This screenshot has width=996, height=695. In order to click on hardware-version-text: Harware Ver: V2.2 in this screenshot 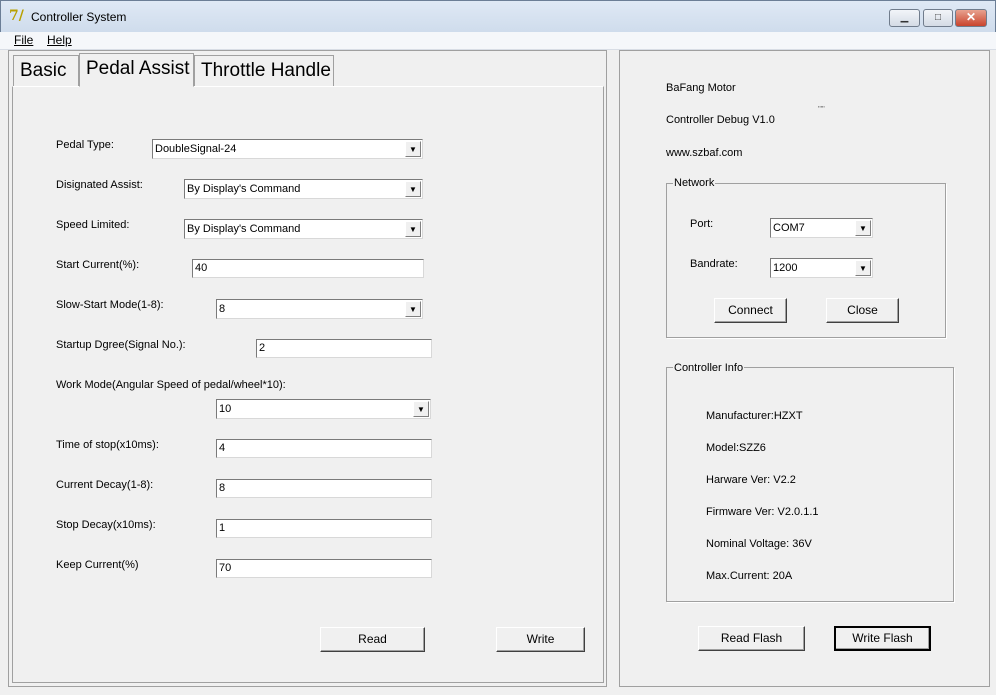, I will do `click(751, 480)`.